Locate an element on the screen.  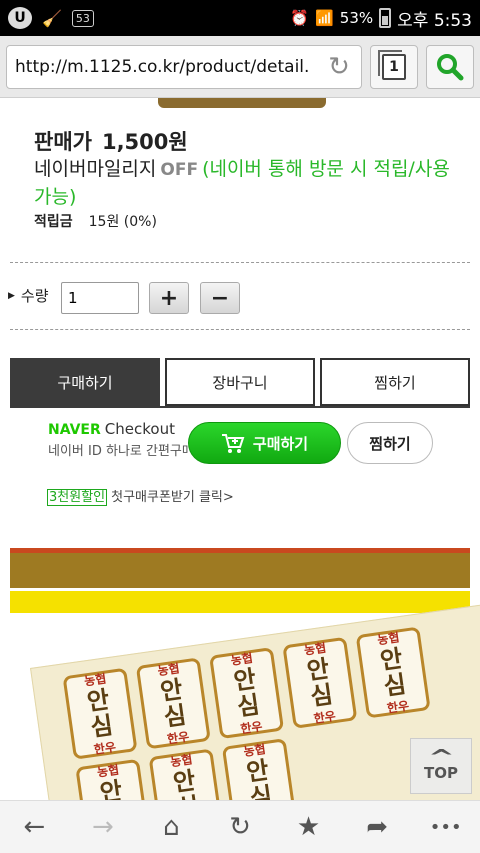
coupon-tag: 3천원할인 is located at coordinates (77, 497).